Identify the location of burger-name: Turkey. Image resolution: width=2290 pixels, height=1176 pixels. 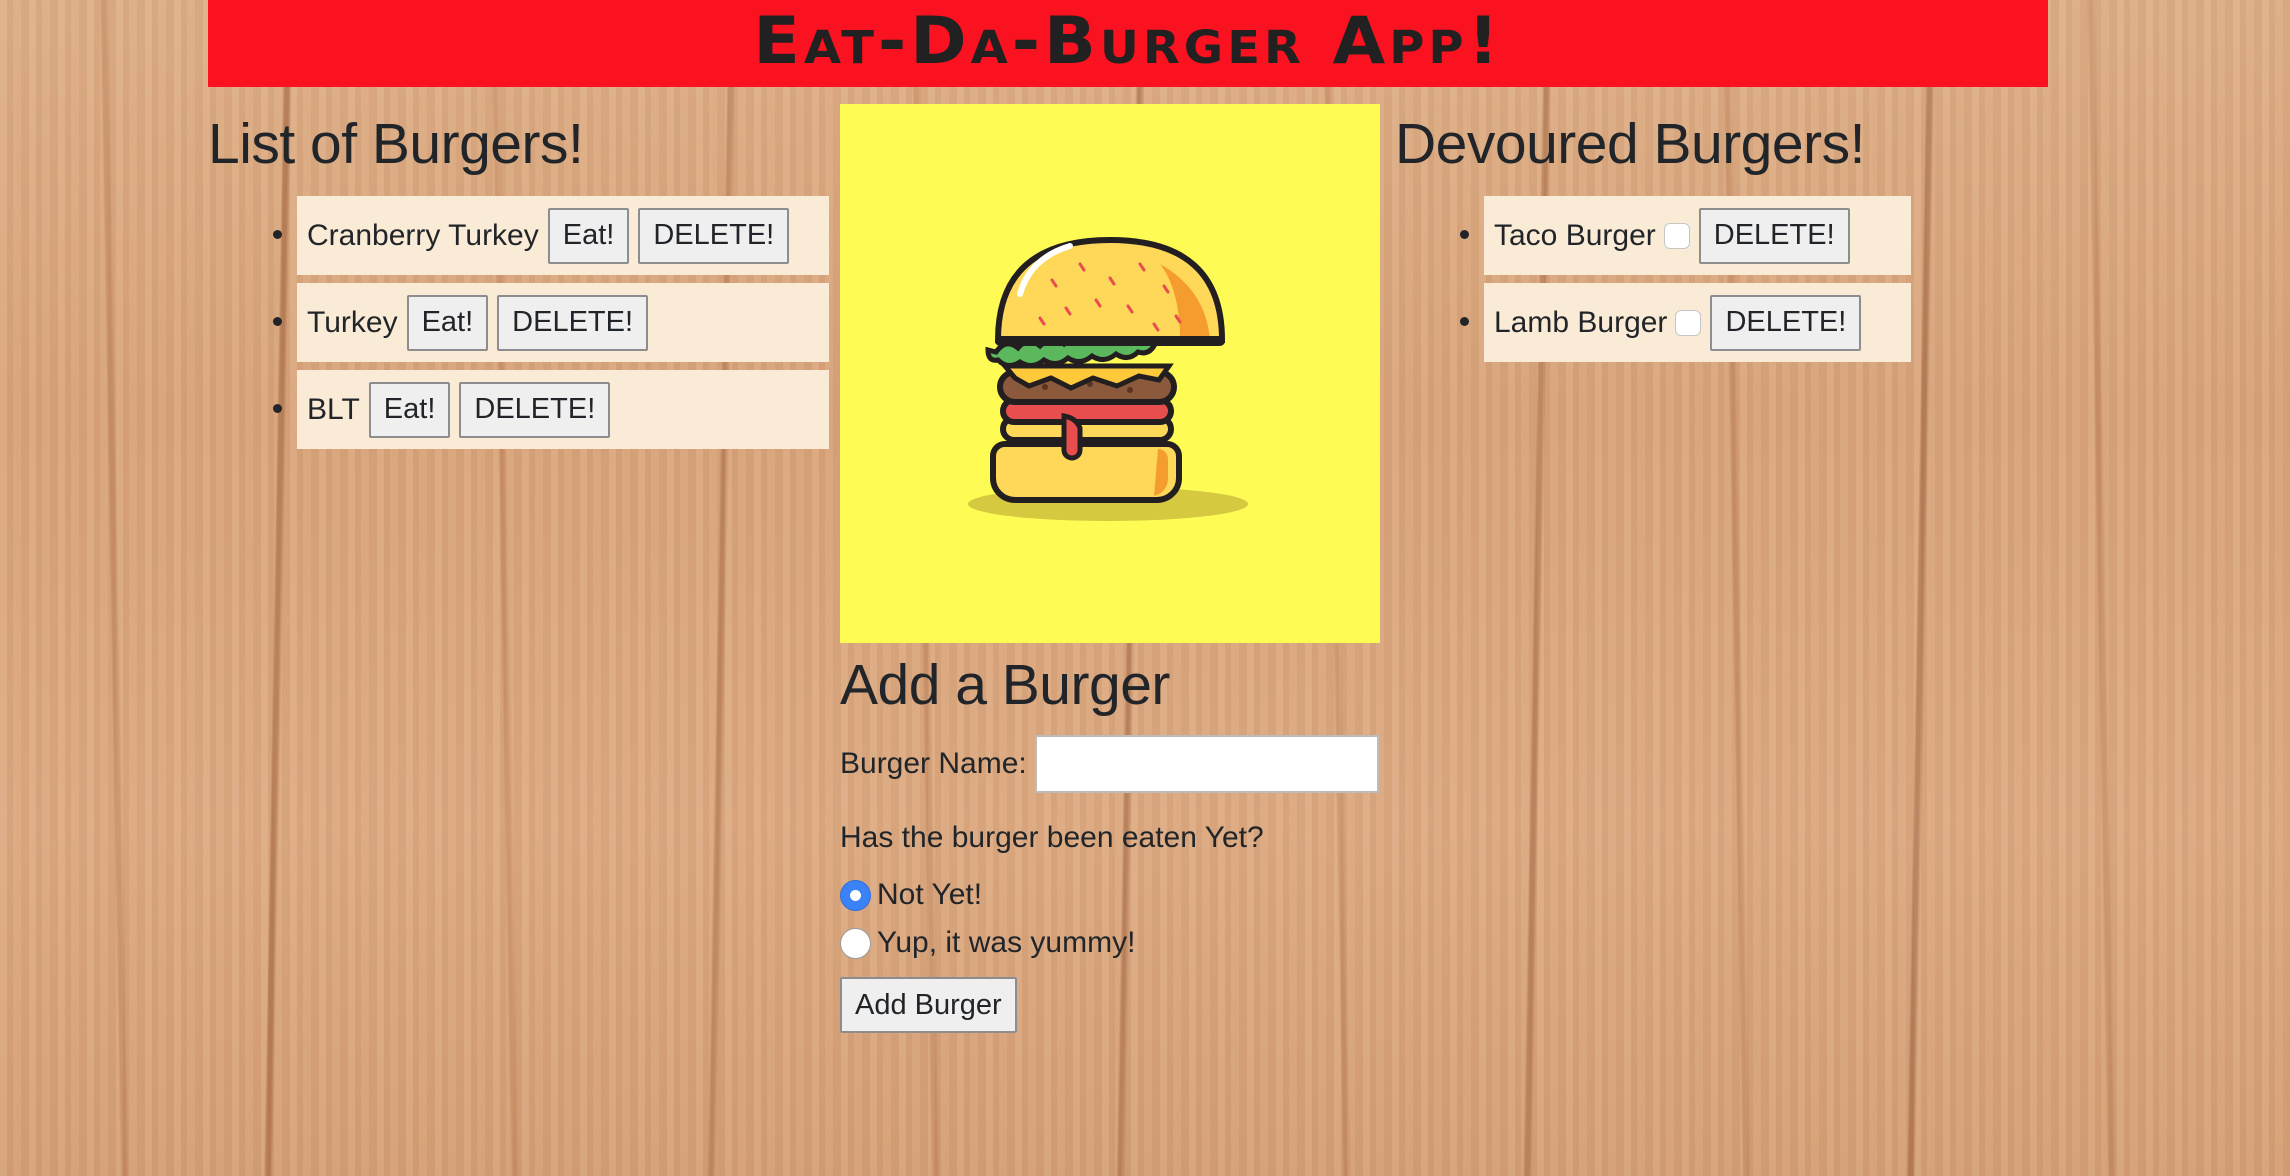
(352, 322).